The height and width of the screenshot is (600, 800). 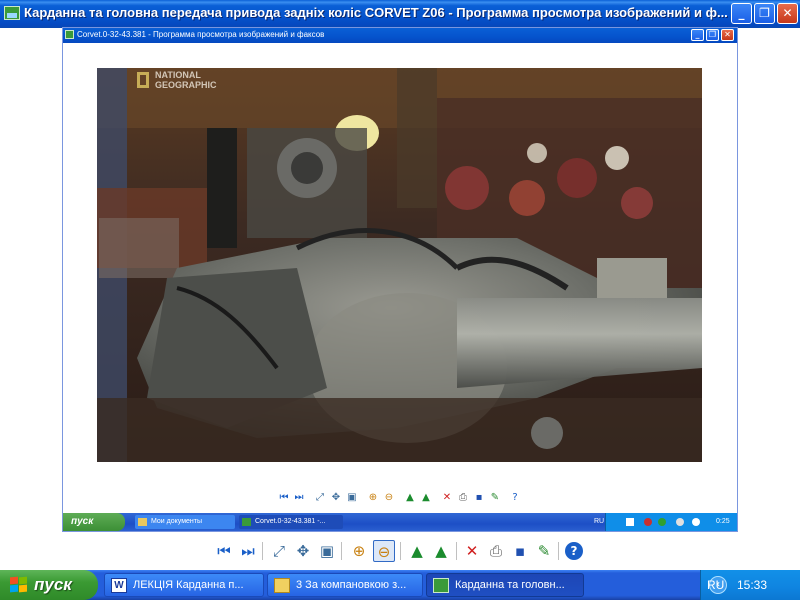 What do you see at coordinates (410, 497) in the screenshot?
I see `inner-rotate-cw-icon: ▲` at bounding box center [410, 497].